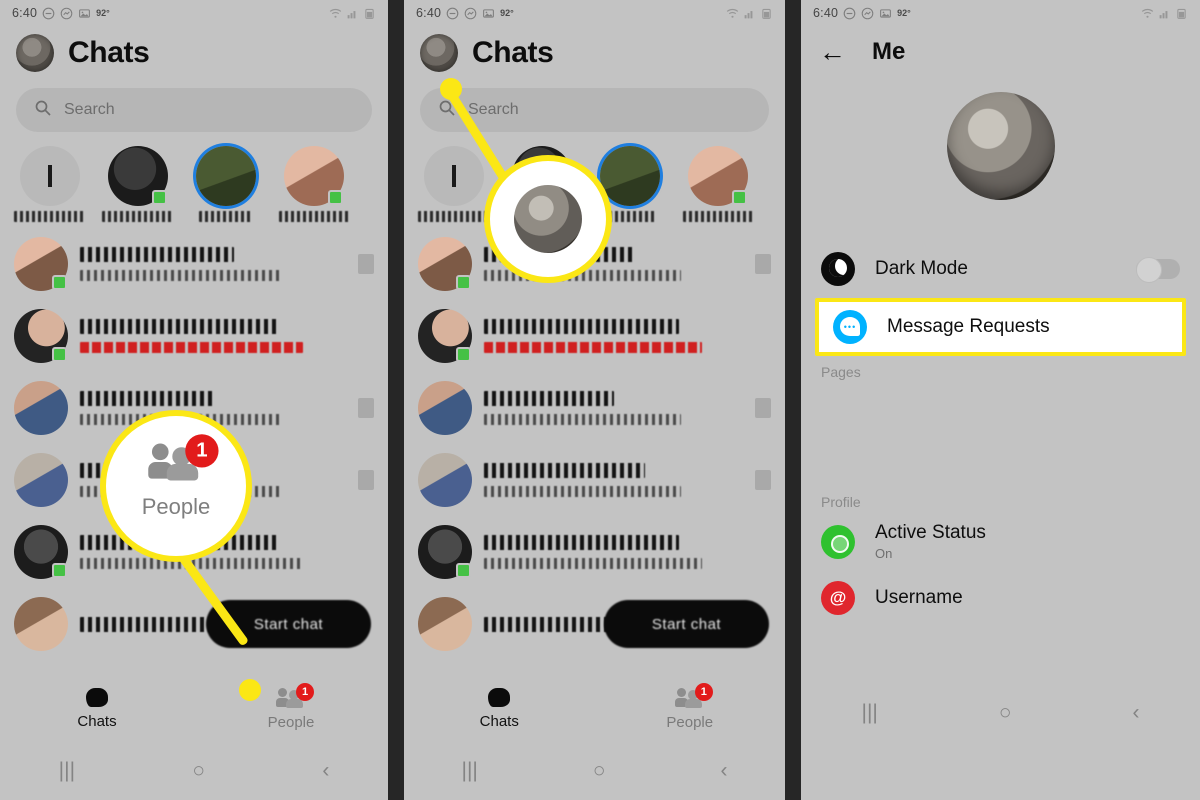  What do you see at coordinates (1000, 146) in the screenshot?
I see `profile-photo` at bounding box center [1000, 146].